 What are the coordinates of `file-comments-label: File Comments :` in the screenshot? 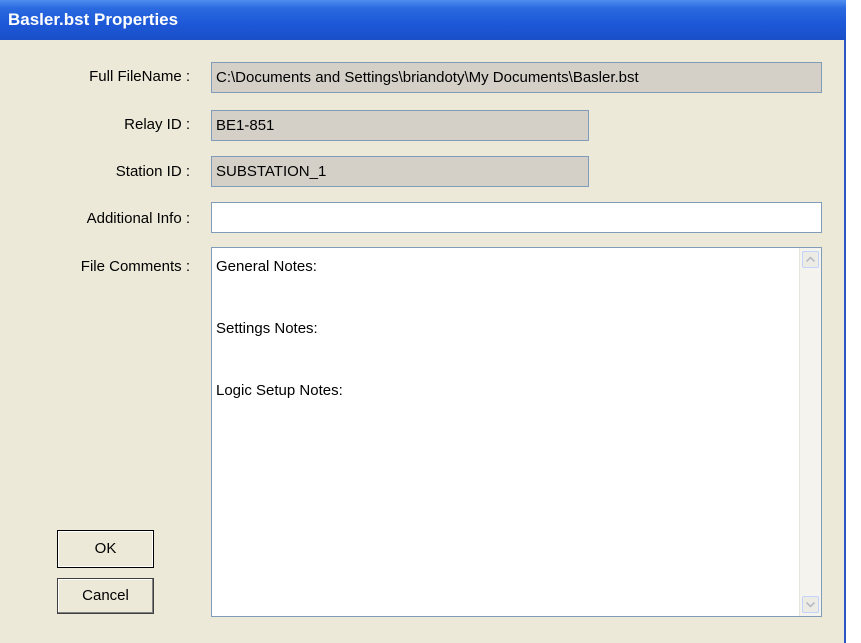 It's located at (135, 266).